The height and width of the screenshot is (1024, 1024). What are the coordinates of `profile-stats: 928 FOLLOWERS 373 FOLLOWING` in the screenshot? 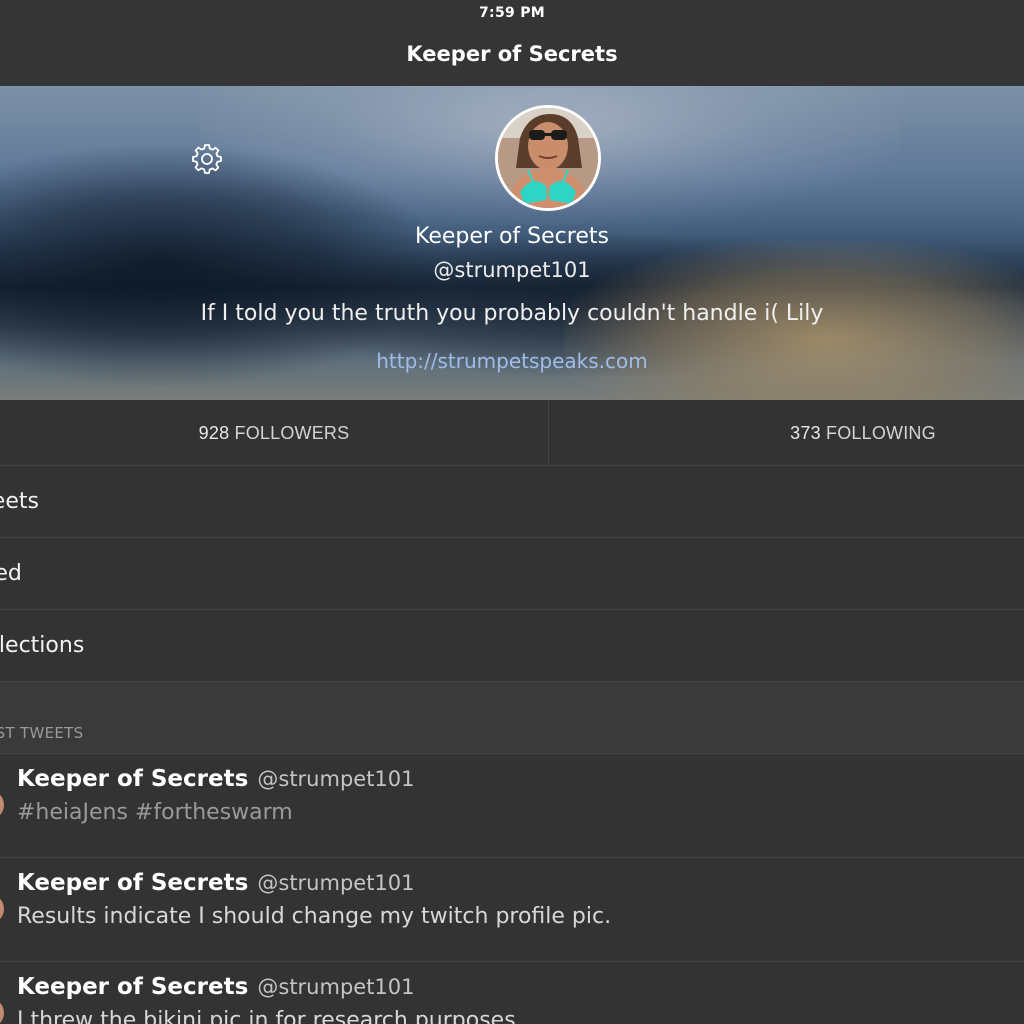 It's located at (512, 433).